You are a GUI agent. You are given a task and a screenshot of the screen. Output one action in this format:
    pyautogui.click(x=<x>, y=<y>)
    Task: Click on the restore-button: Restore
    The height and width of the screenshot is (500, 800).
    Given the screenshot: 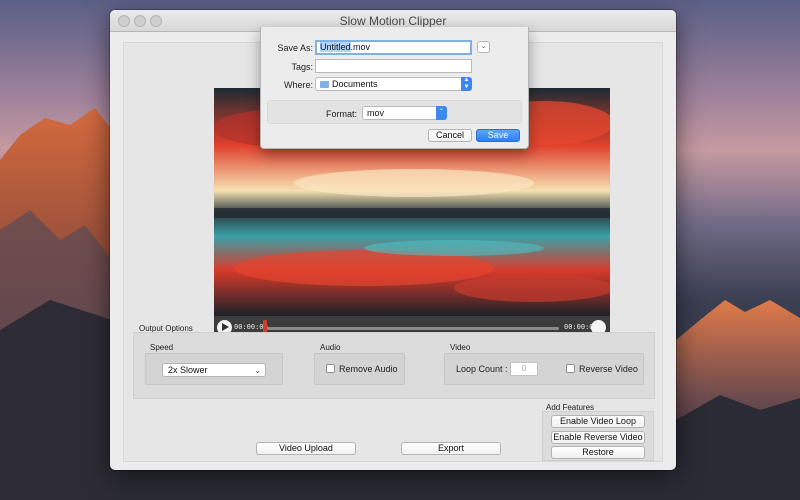 What is the action you would take?
    pyautogui.click(x=598, y=452)
    